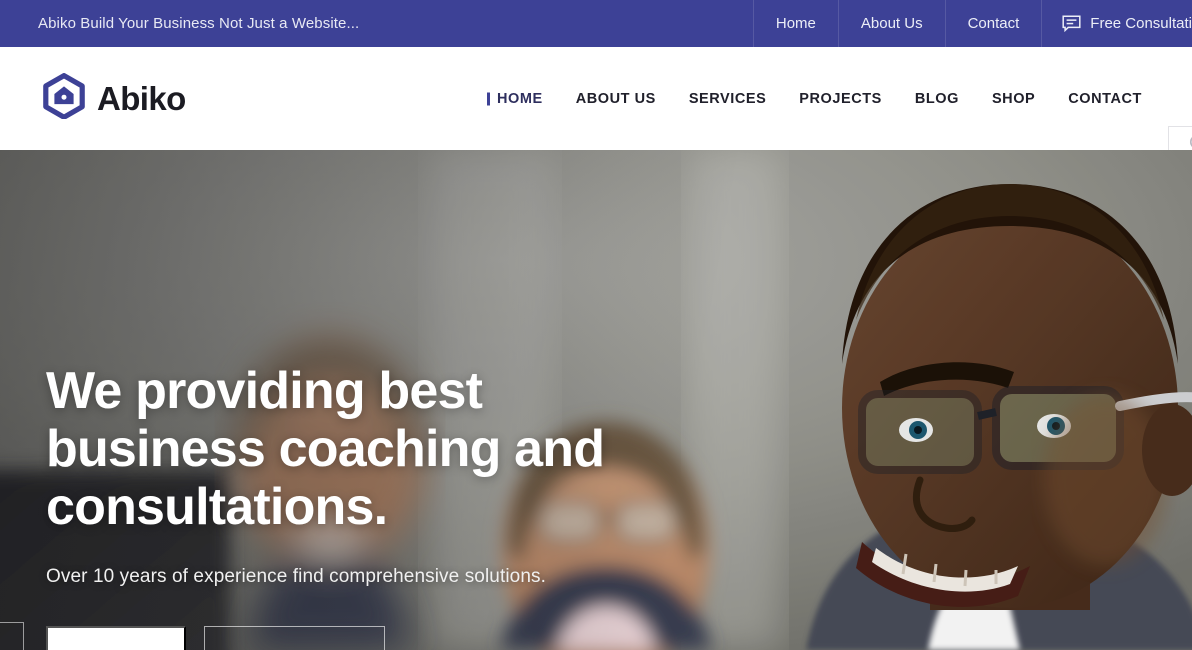  What do you see at coordinates (891, 23) in the screenshot?
I see `topbar-link-about-us: About Us` at bounding box center [891, 23].